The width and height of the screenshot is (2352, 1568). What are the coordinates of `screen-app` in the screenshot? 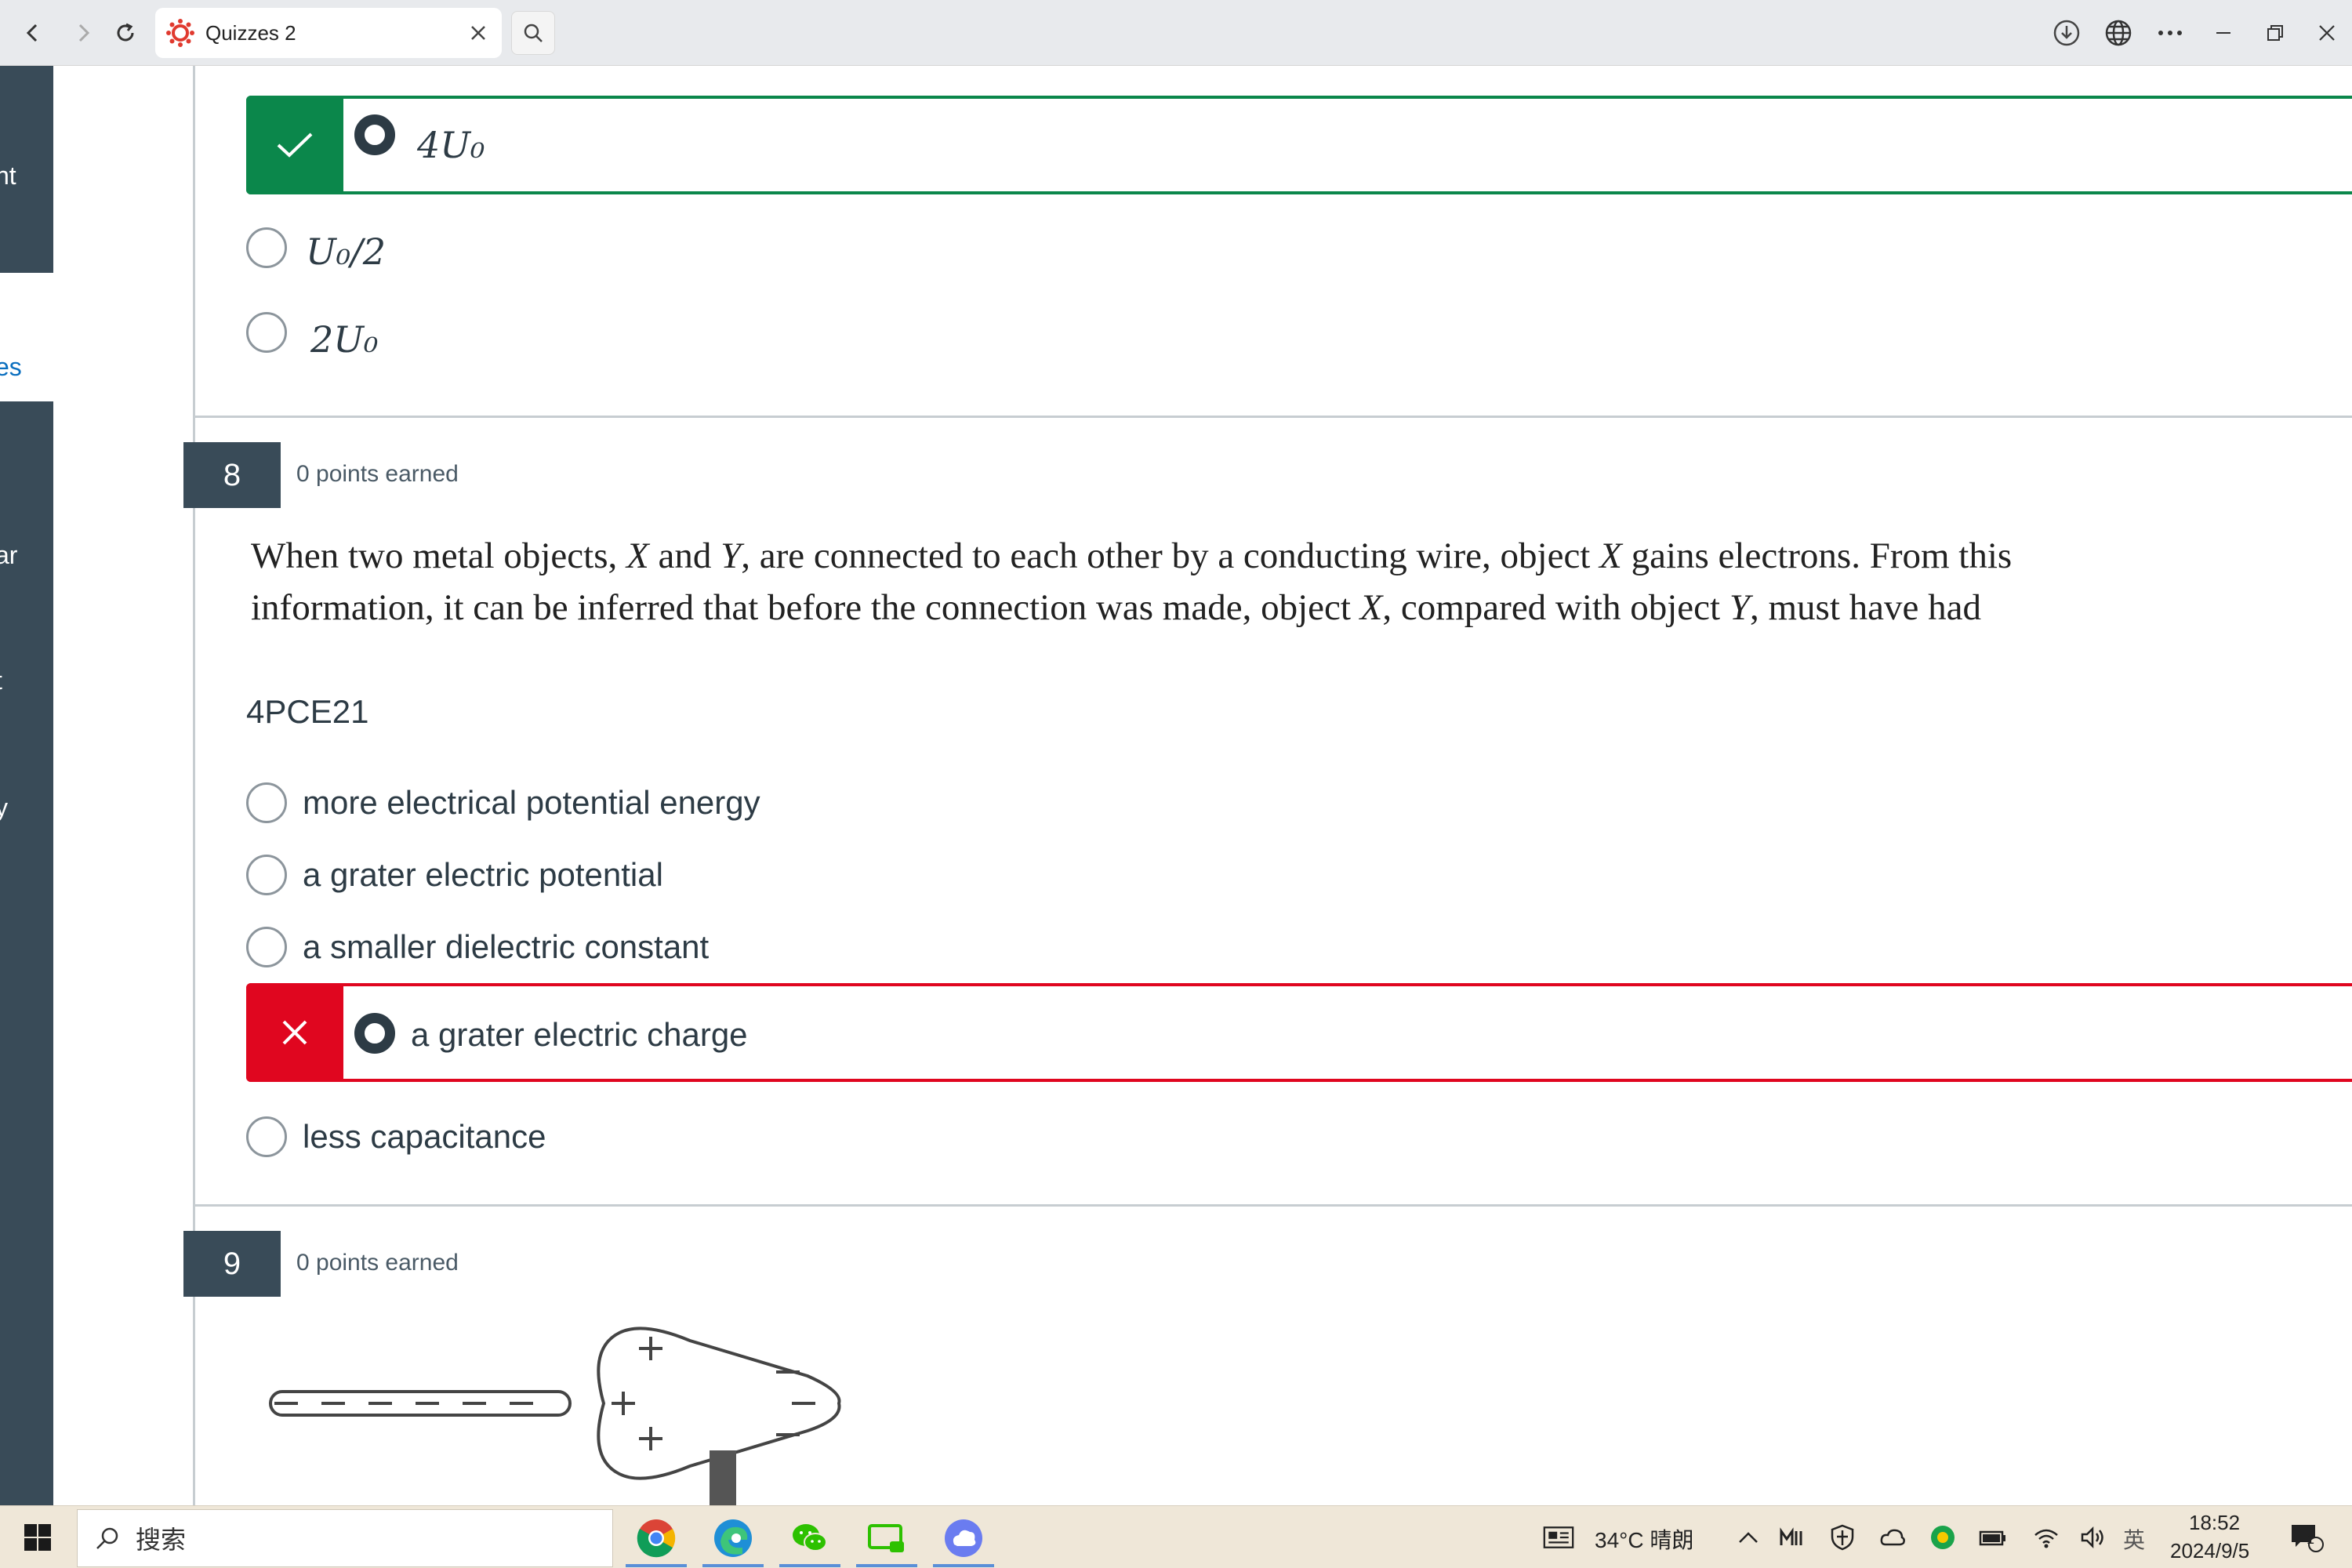 It's located at (887, 1538).